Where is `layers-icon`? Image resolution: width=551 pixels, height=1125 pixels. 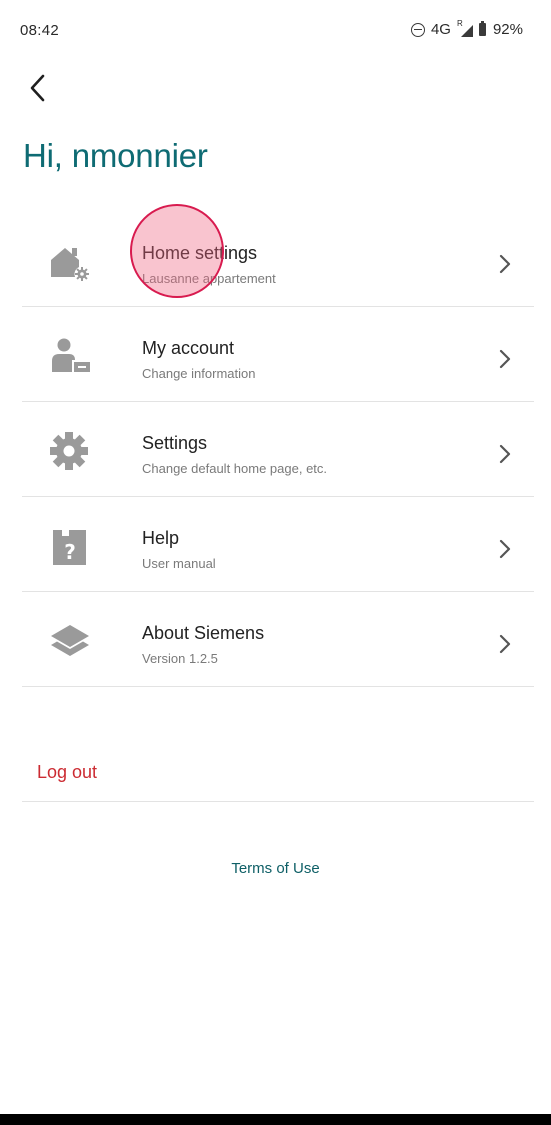
layers-icon is located at coordinates (71, 643).